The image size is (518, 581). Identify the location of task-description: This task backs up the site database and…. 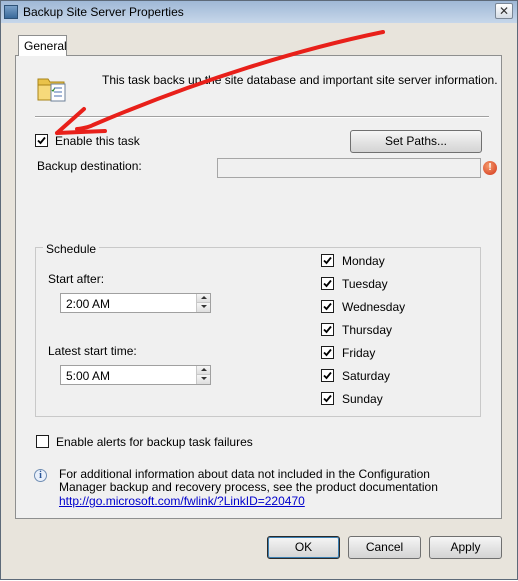
(300, 80).